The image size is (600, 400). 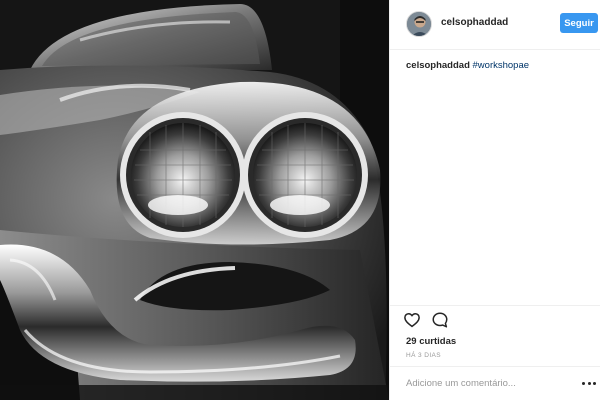 I want to click on comment-row, so click(x=501, y=384).